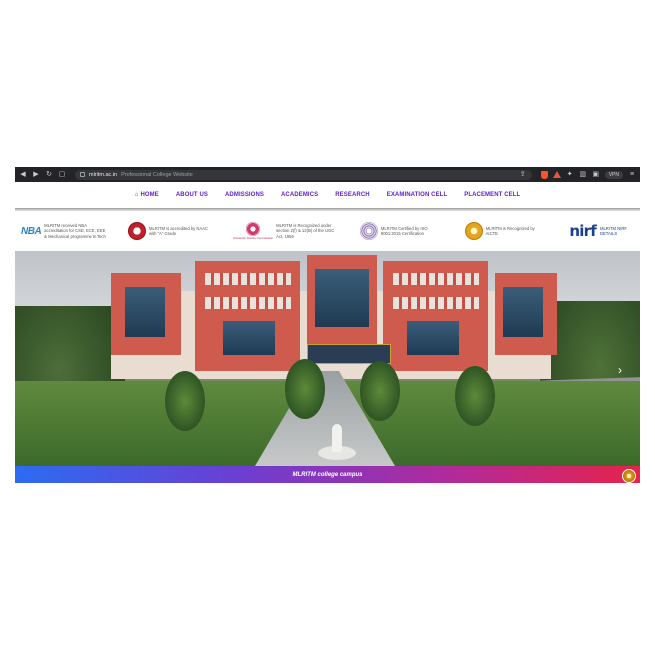 The image size is (655, 655). What do you see at coordinates (36, 174) in the screenshot?
I see `forward-icon: ▶` at bounding box center [36, 174].